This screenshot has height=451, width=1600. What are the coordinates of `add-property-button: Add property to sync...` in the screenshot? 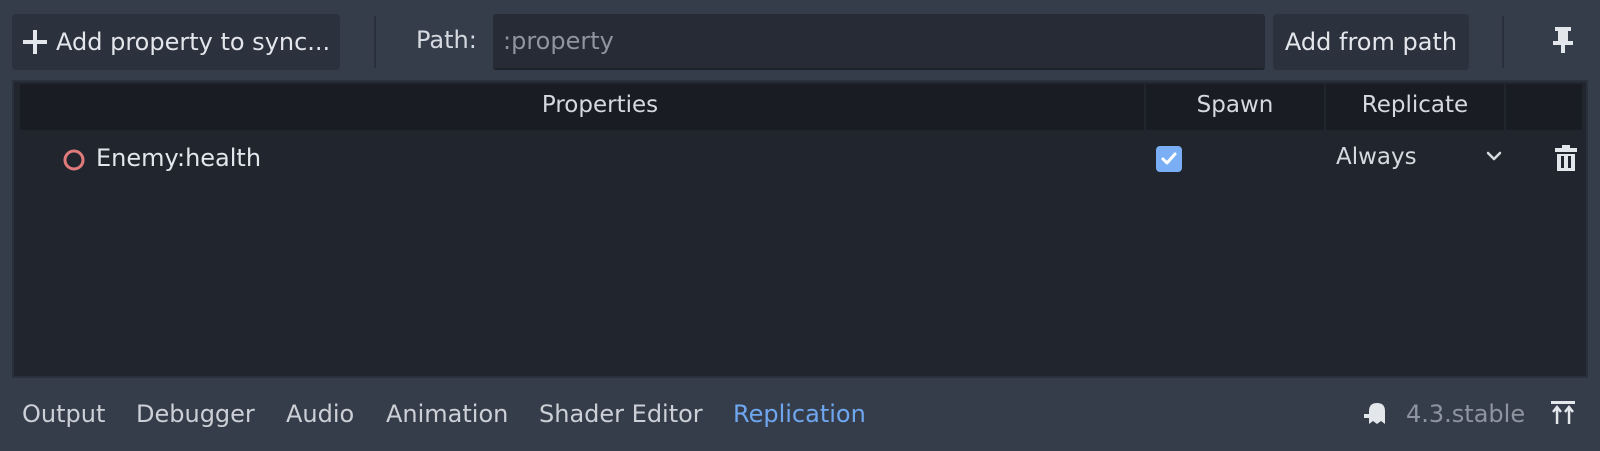 It's located at (176, 42).